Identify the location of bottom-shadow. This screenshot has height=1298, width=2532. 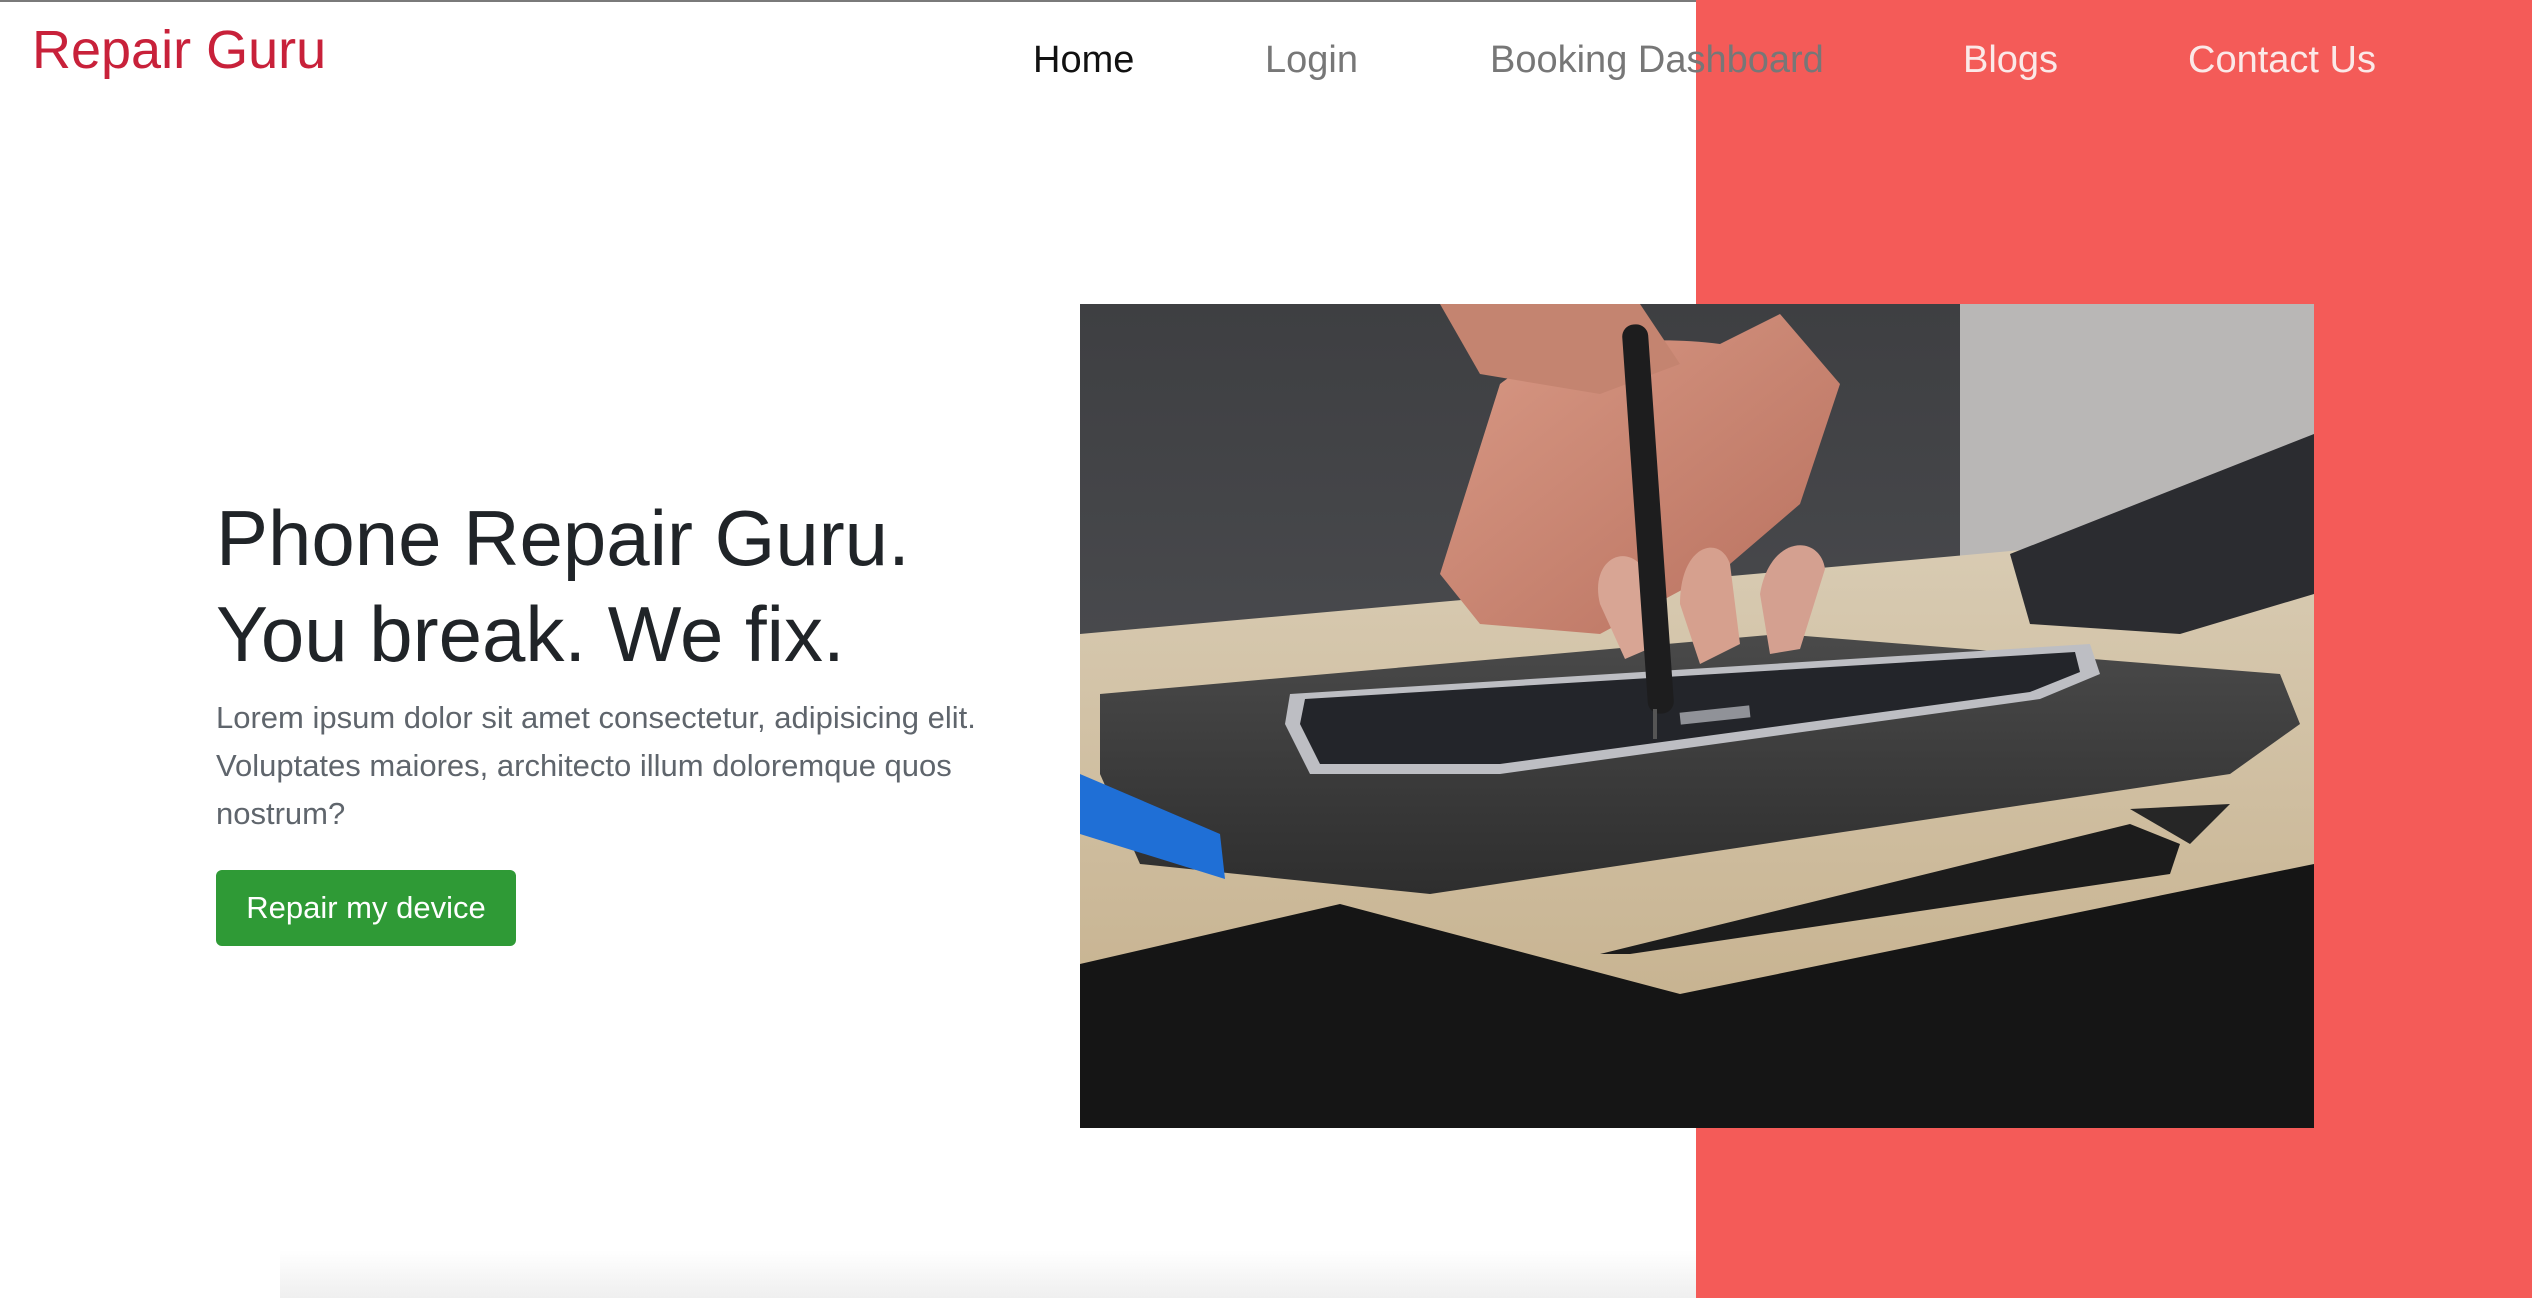
(988, 1274).